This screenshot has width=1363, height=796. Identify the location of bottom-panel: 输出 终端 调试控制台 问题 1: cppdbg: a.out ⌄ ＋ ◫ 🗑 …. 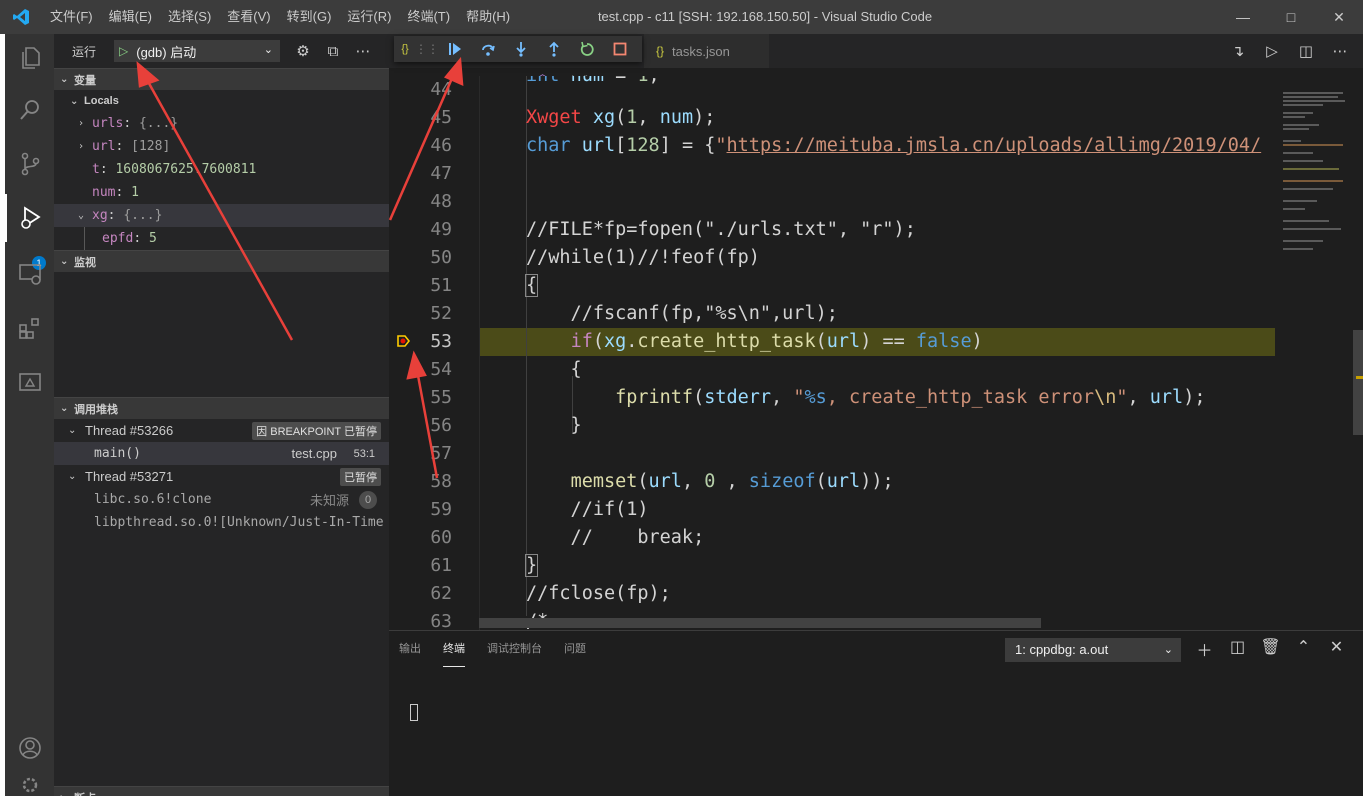
(876, 713).